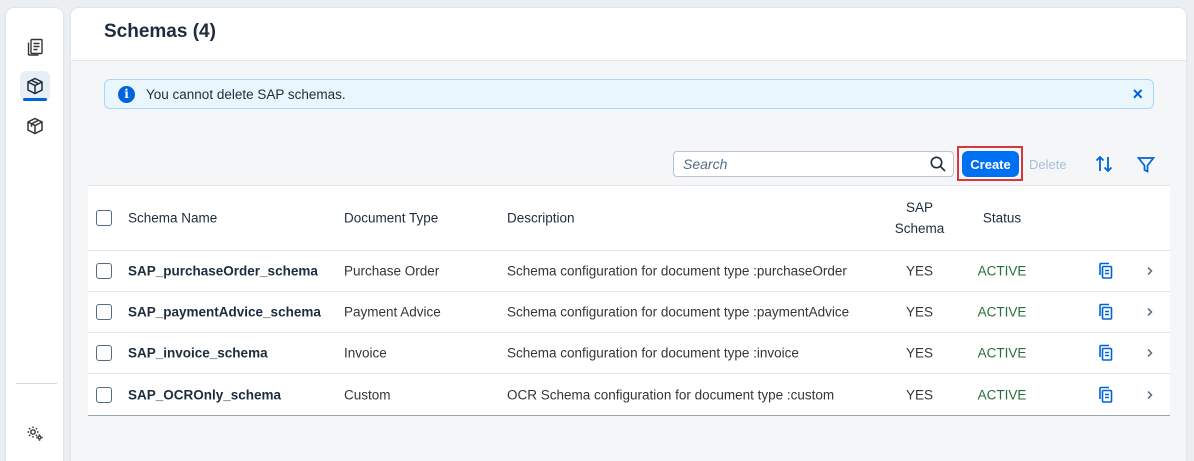 The height and width of the screenshot is (461, 1194). Describe the element at coordinates (628, 34) in the screenshot. I see `page-header: Schemas (4)` at that location.